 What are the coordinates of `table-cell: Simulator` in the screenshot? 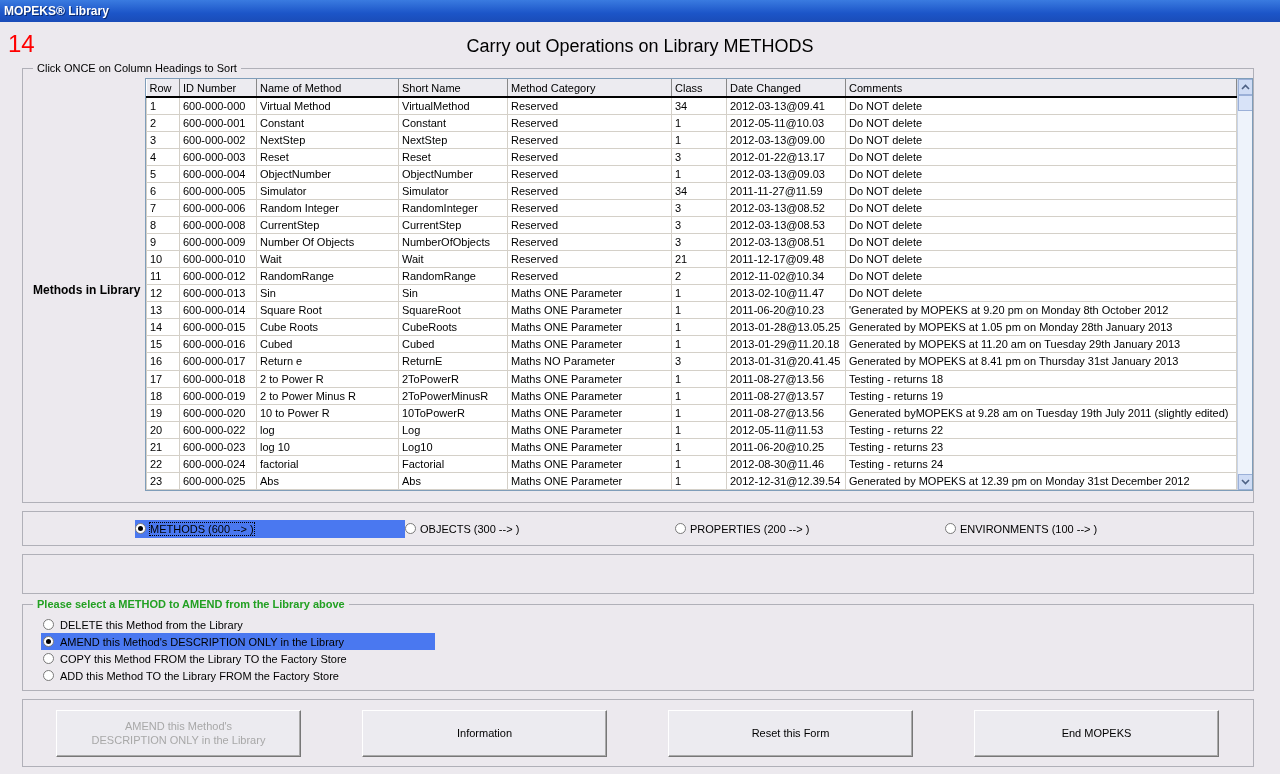 It's located at (453, 191).